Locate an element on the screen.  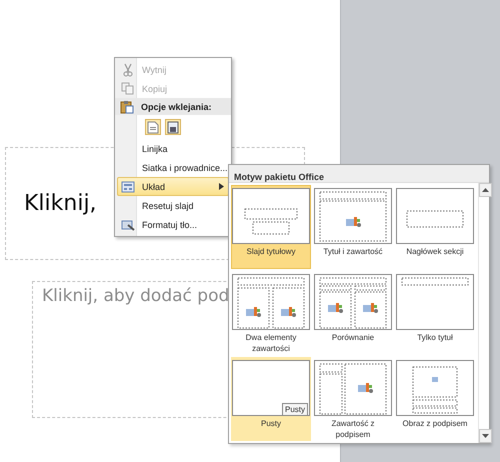
layout-option: Pusty Pusty is located at coordinates (271, 399).